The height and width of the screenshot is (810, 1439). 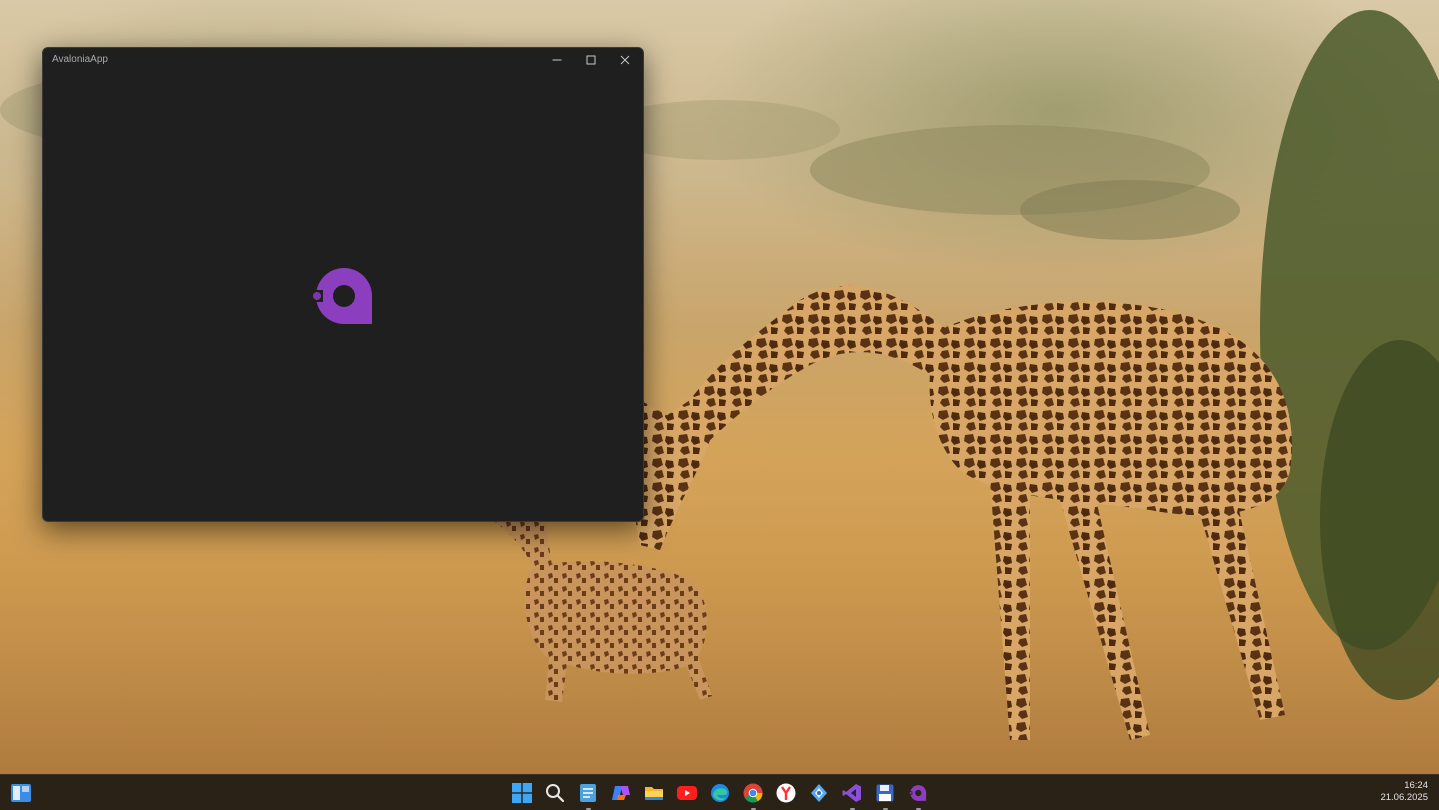 What do you see at coordinates (343, 60) in the screenshot?
I see `window-titlebar: AvaloniaApp` at bounding box center [343, 60].